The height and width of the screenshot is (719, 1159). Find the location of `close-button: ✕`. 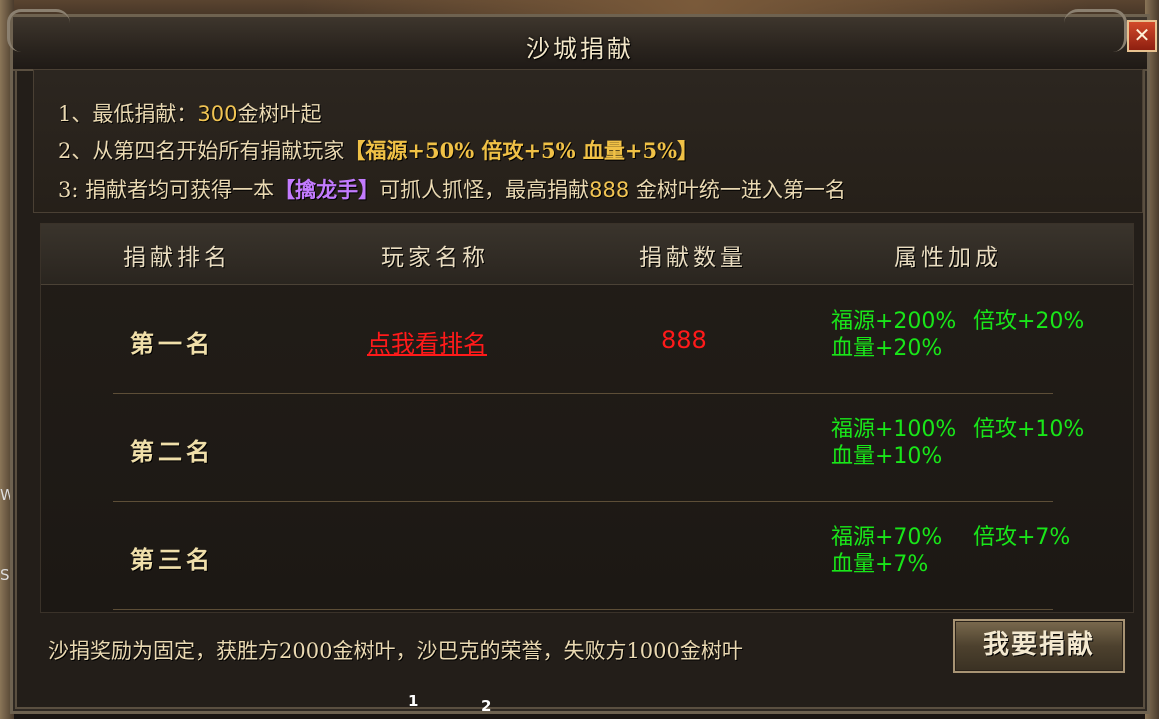

close-button: ✕ is located at coordinates (1142, 36).